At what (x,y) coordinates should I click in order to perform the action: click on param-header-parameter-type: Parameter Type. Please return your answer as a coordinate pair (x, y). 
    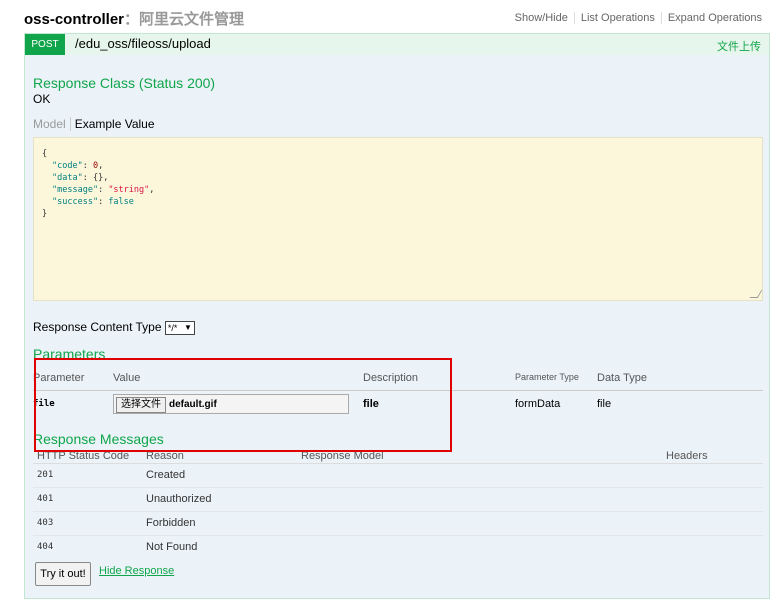
    Looking at the image, I should click on (556, 378).